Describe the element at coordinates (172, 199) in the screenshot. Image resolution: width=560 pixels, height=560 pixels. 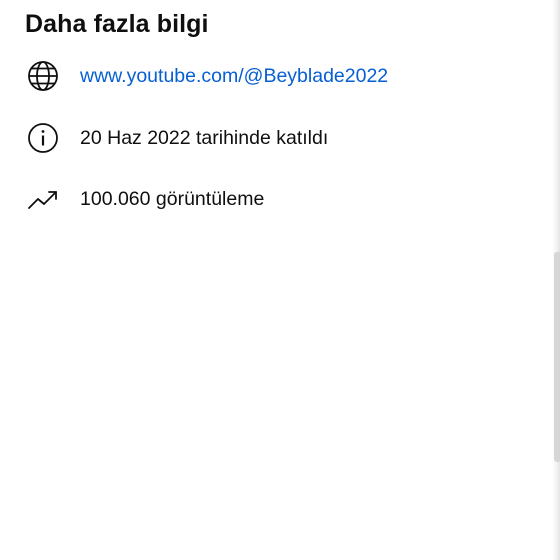
I see `view-count-text: 100.060 görüntüleme` at that location.